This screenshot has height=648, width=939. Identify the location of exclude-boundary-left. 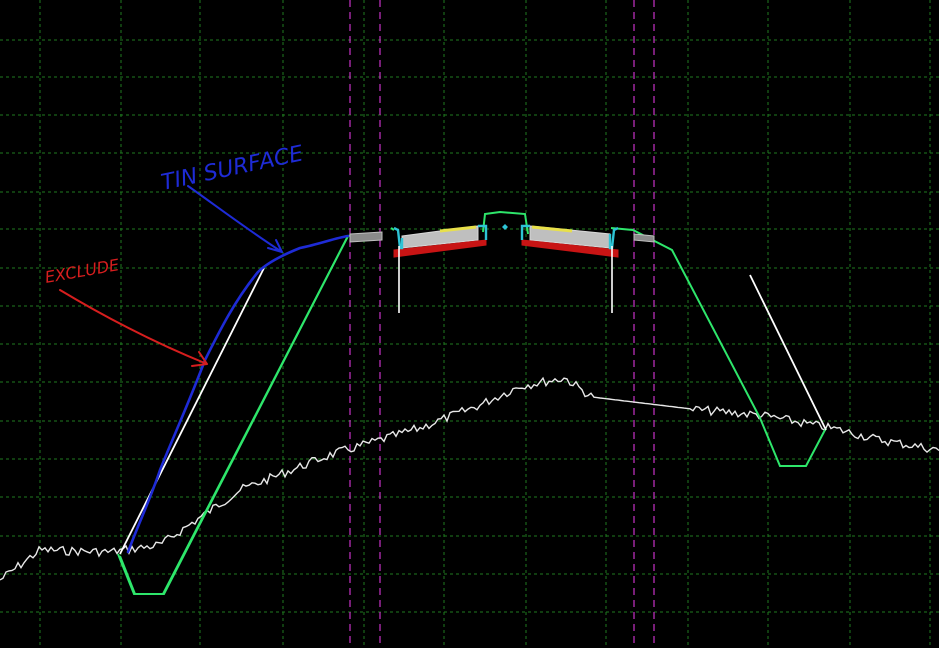
(192, 411).